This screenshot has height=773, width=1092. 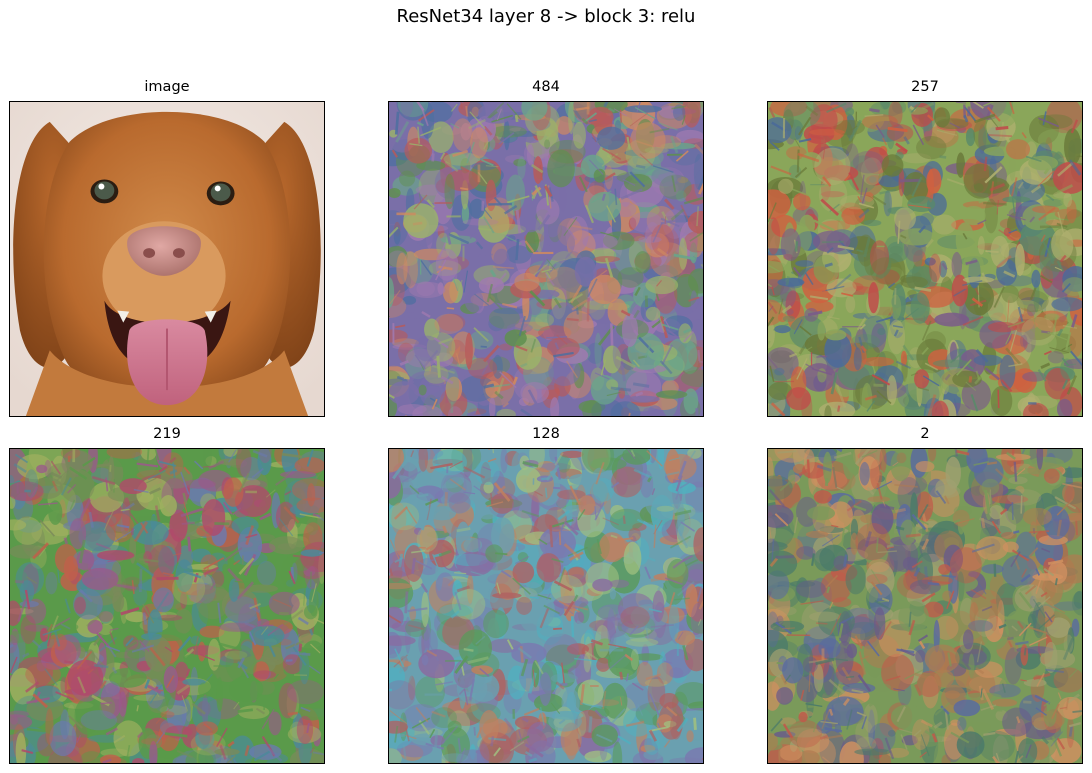 I want to click on panel-title: image, so click(x=167, y=87).